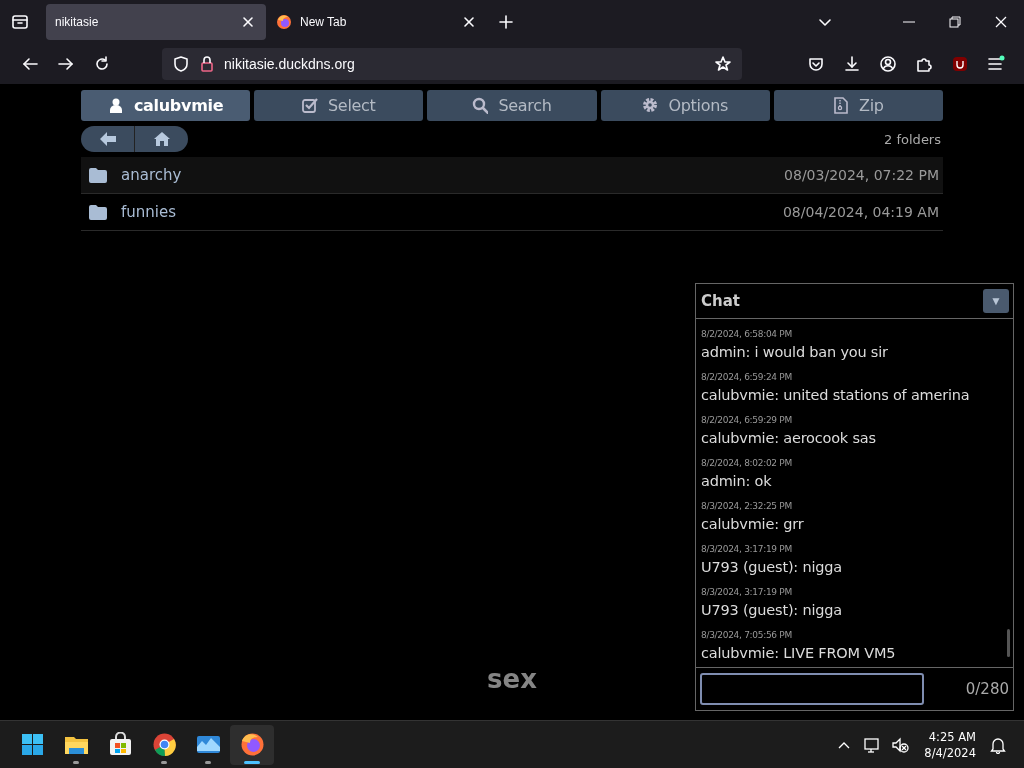 The image size is (1024, 768). Describe the element at coordinates (812, 689) in the screenshot. I see `chat-input-field` at that location.